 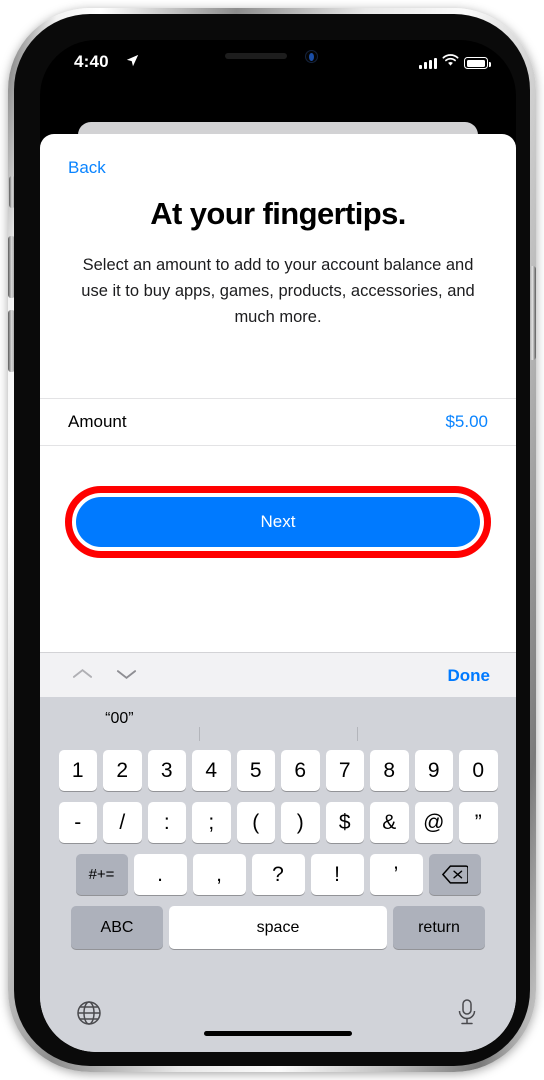 I want to click on front-camera-icon, so click(x=311, y=56).